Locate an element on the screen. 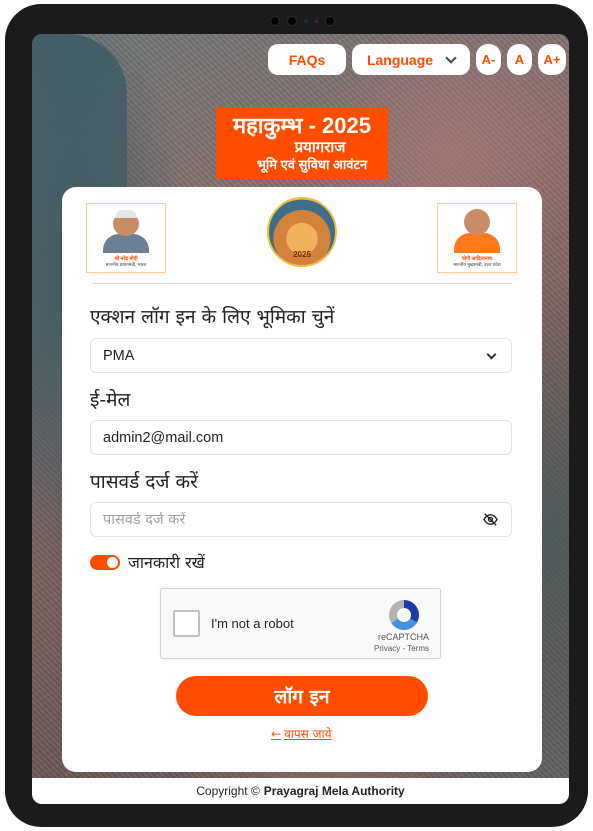 This screenshot has height=831, width=593. eye-slash-icon is located at coordinates (490, 519).